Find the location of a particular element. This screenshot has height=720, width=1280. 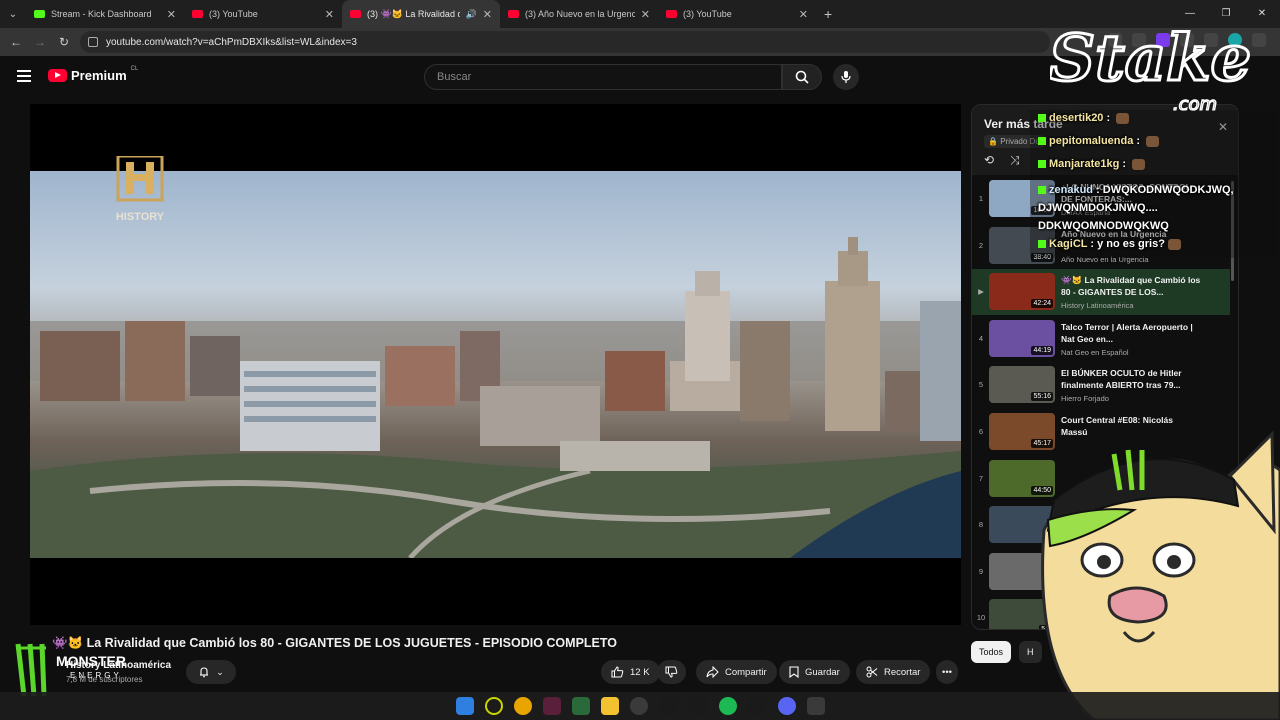

logo-text: Premium is located at coordinates (99, 75).